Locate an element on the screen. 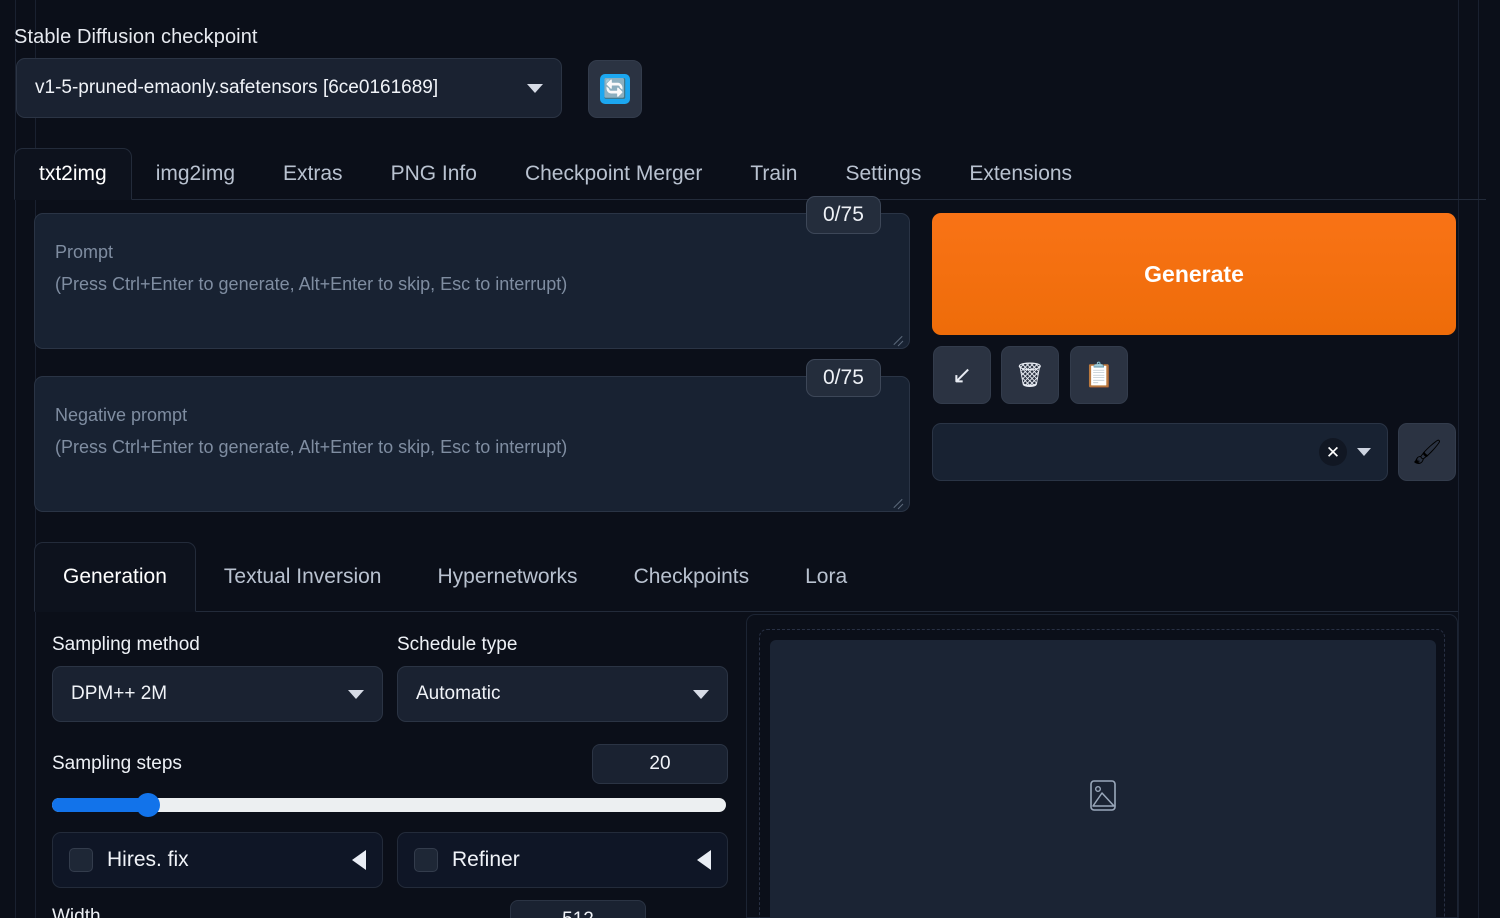 This screenshot has height=918, width=1500. hires-fix-checkbox is located at coordinates (81, 860).